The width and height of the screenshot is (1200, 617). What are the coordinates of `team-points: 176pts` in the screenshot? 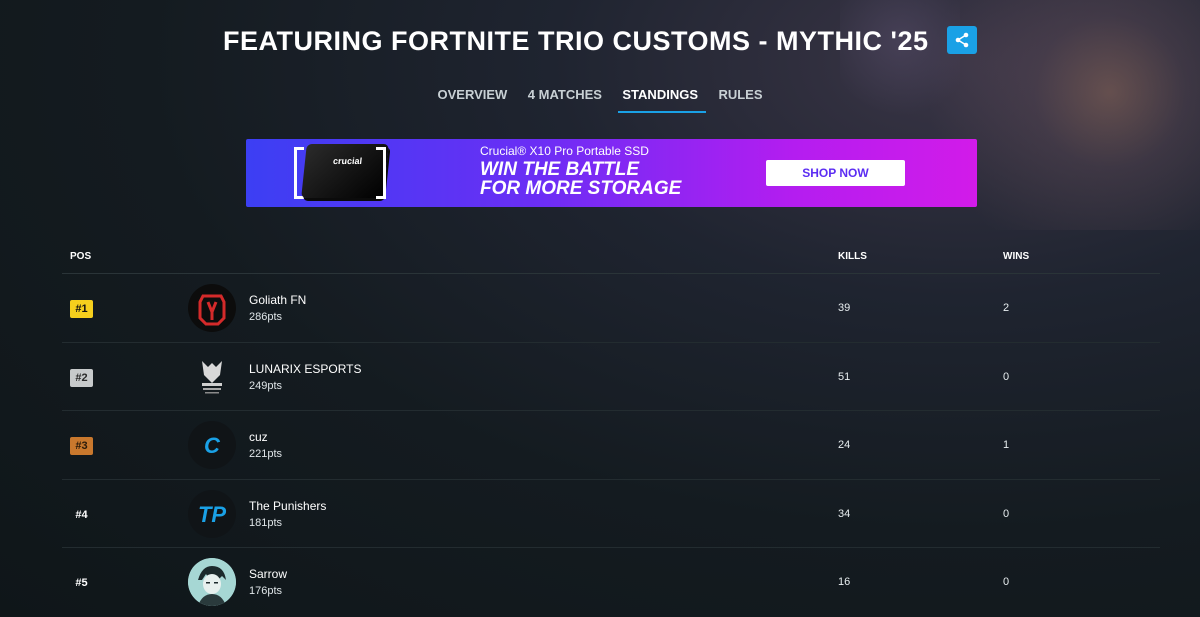 It's located at (266, 591).